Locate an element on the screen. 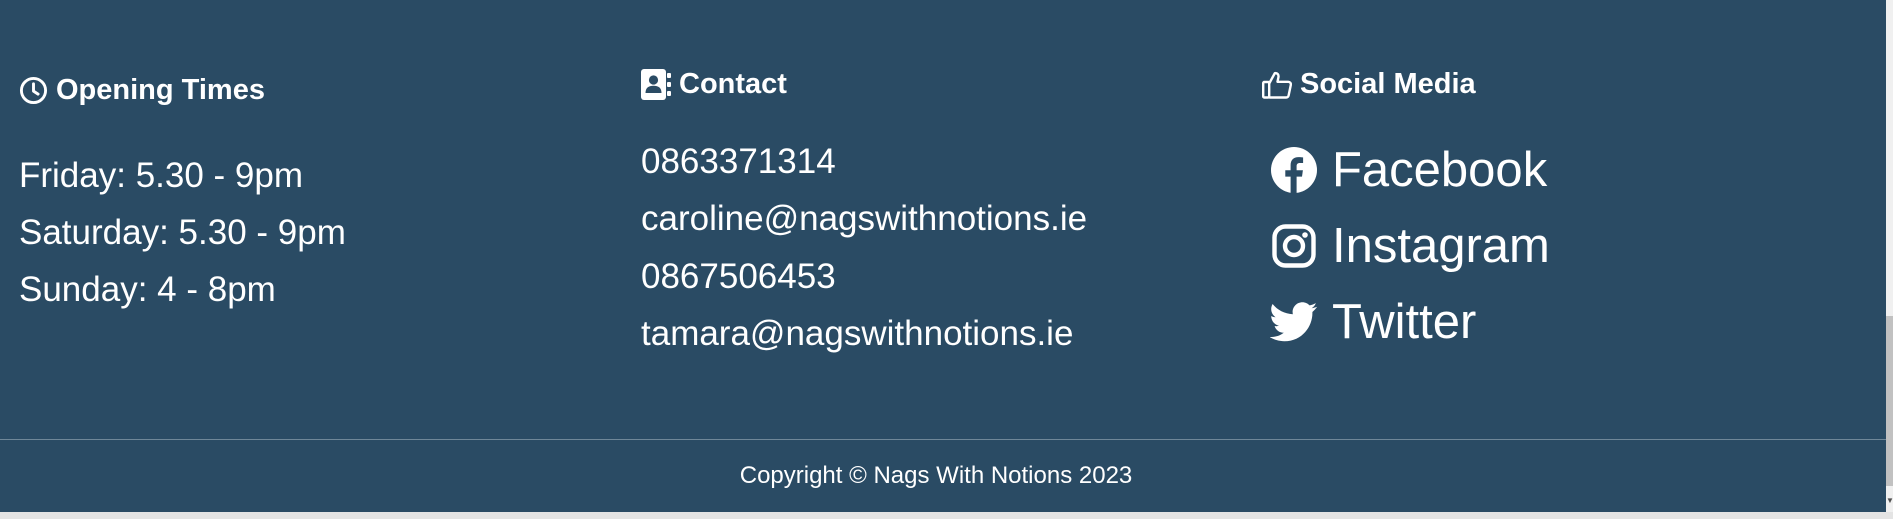  footer-divider is located at coordinates (943, 439).